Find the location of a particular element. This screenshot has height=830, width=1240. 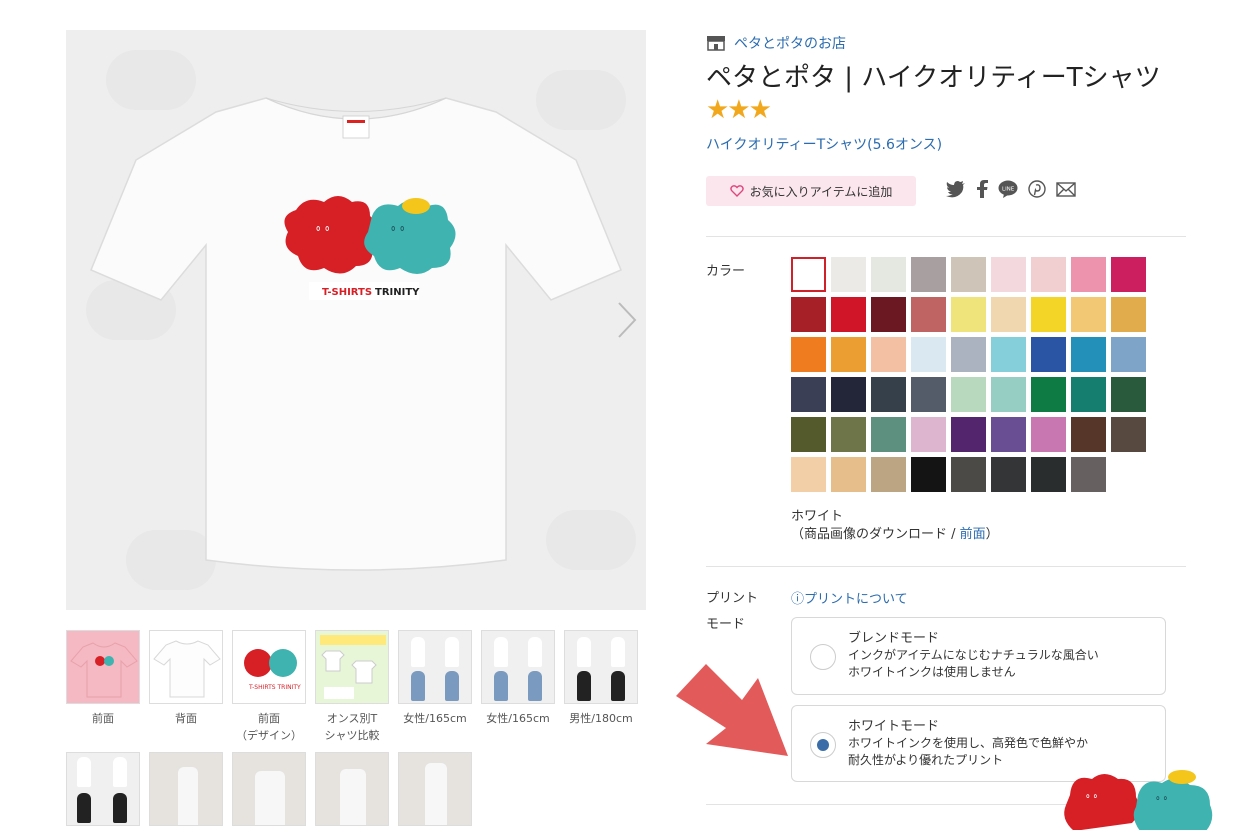

white-mode-radio is located at coordinates (823, 745).